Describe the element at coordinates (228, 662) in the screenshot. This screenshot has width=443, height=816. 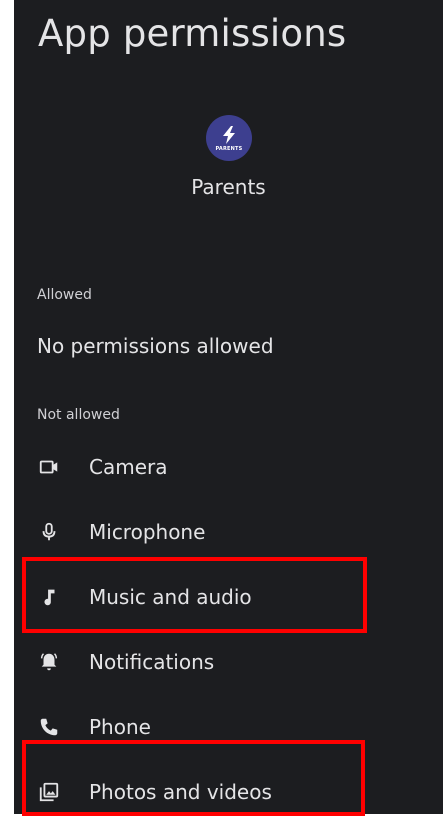
I see `permission-row-notifications: Notifications` at that location.